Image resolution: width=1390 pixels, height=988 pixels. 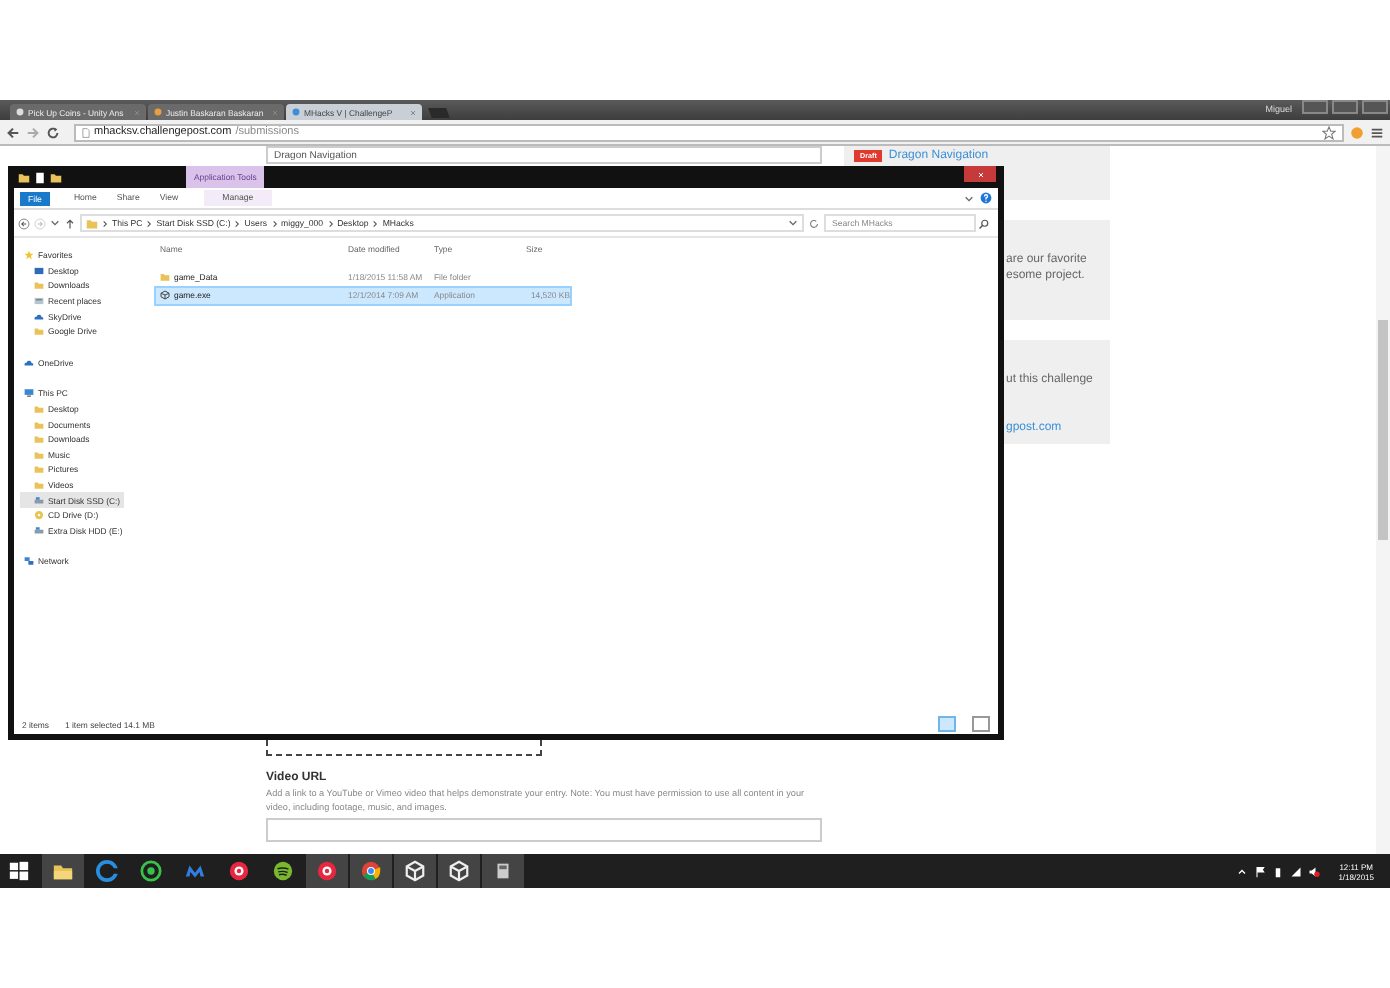 I want to click on scrollbar, so click(x=1383, y=500).